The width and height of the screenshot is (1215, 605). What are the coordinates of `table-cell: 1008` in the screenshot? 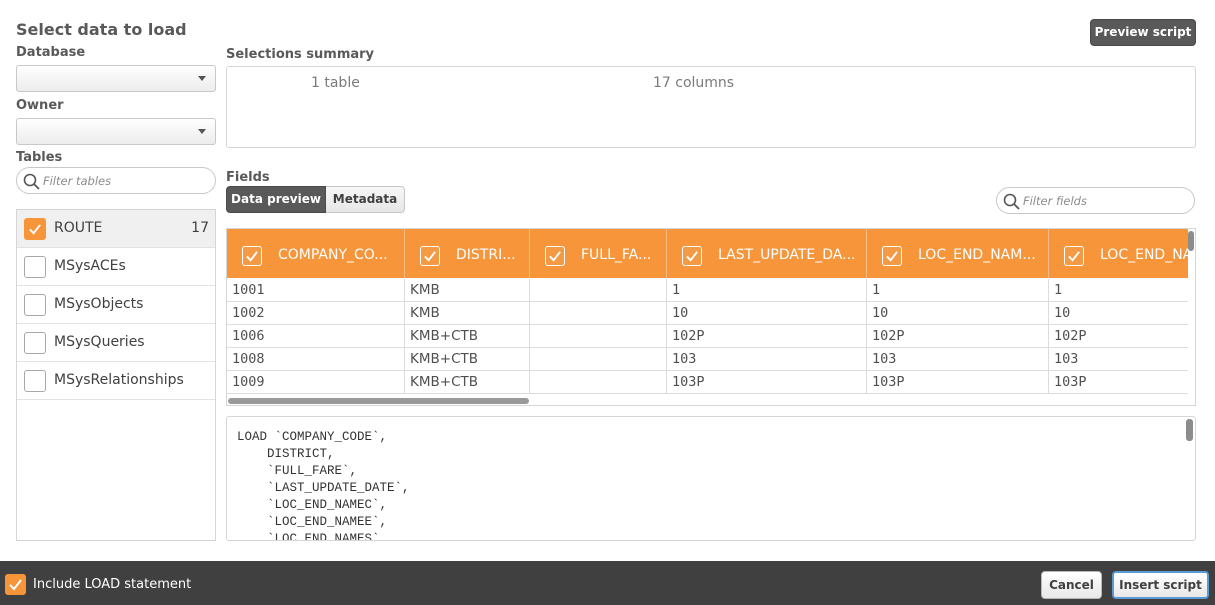 It's located at (316, 359).